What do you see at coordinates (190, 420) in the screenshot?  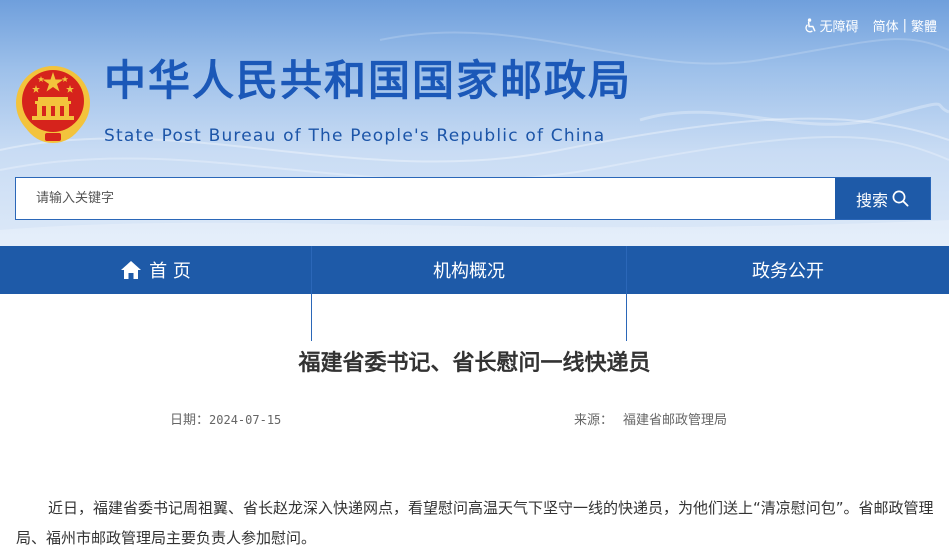 I see `date-label: 日期：` at bounding box center [190, 420].